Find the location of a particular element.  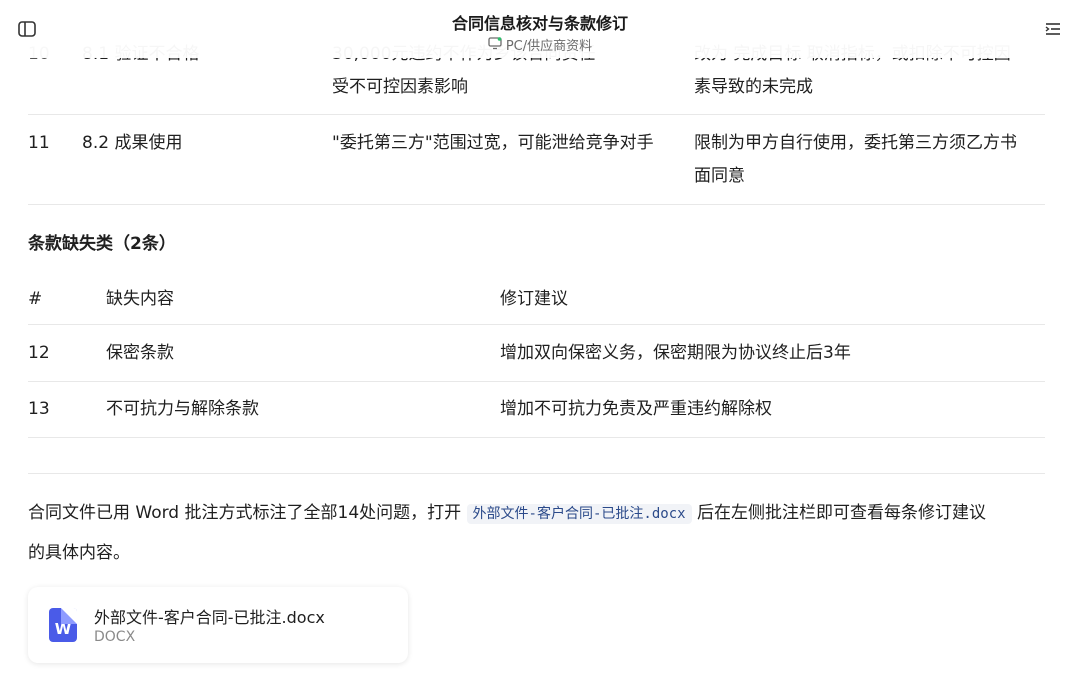

revision-suggestion: 增加双向保密义务，保密期限为协议终止后3年 is located at coordinates (675, 353).